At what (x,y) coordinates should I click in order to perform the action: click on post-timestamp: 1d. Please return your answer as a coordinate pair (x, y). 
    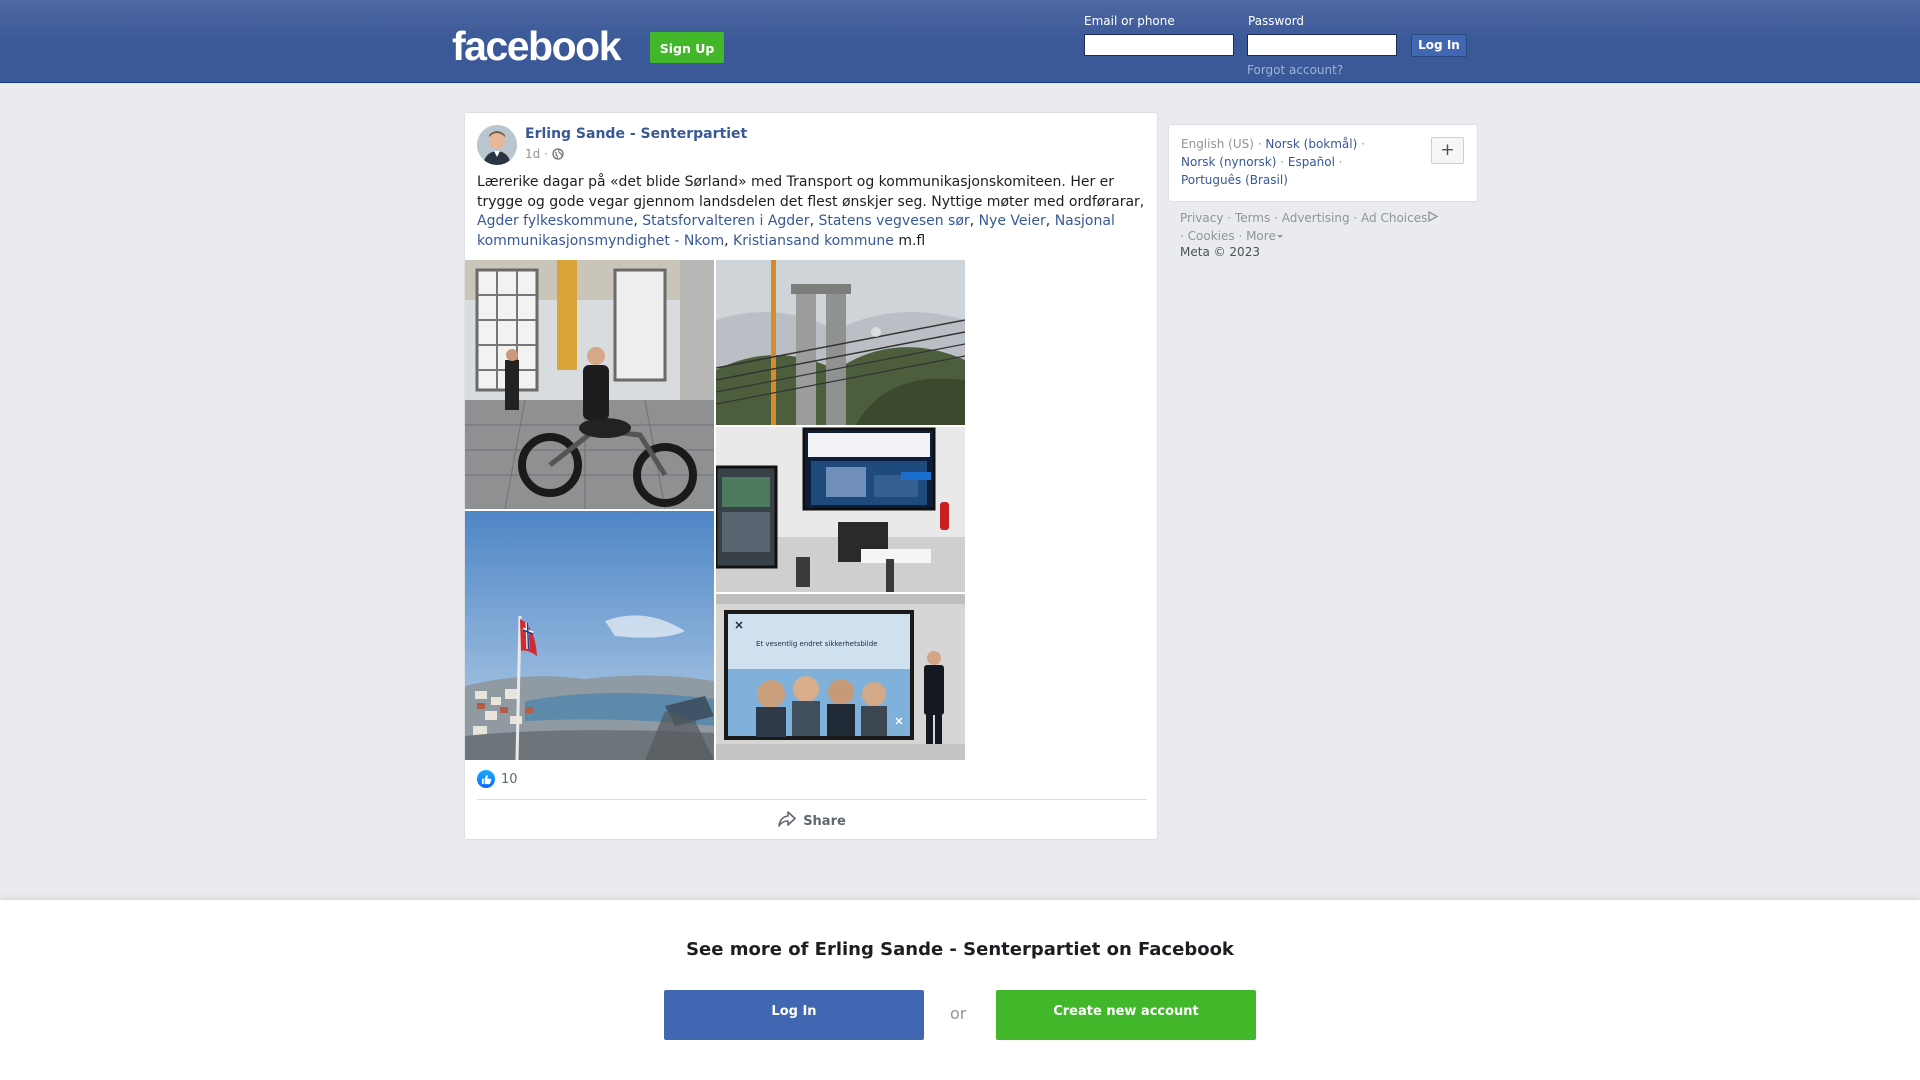
    Looking at the image, I should click on (532, 154).